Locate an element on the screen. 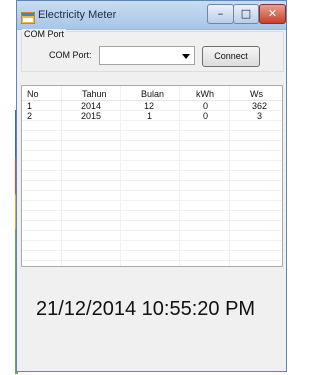 This screenshot has height=375, width=320. com-port-label: COM Port: is located at coordinates (70, 55).